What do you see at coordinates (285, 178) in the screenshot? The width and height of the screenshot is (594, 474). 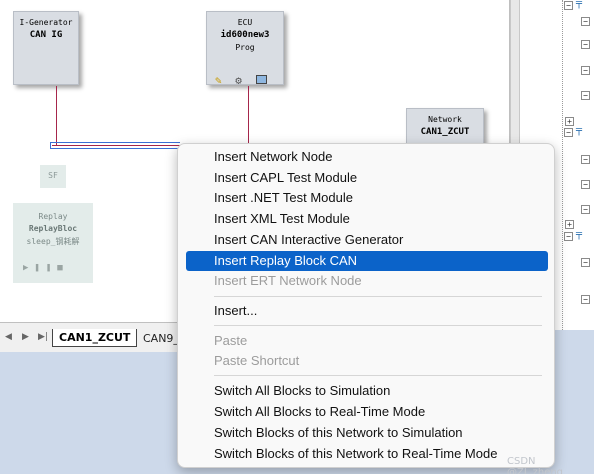 I see `menu-item-insert-capl-test-module: Insert CAPL Test Module` at bounding box center [285, 178].